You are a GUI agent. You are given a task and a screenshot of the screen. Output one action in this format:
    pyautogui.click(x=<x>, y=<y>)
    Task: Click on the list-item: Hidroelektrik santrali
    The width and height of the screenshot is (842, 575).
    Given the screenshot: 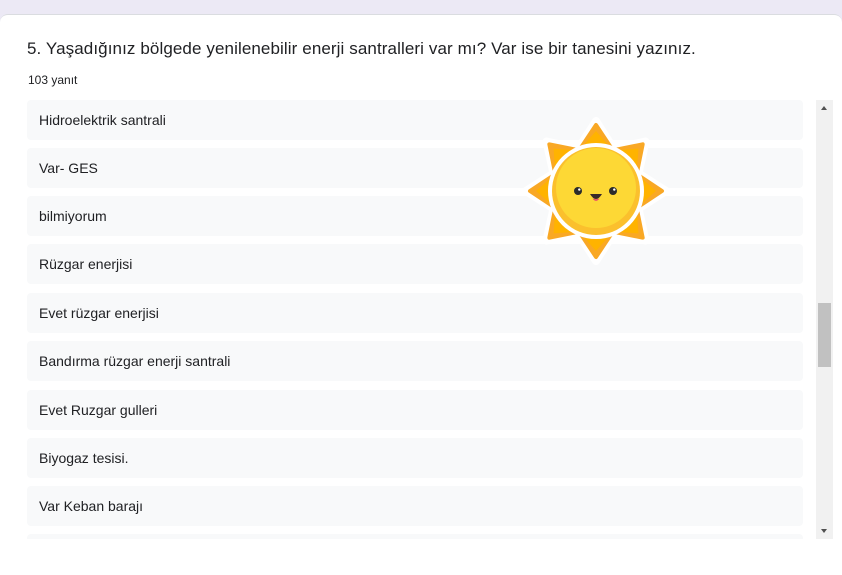 What is the action you would take?
    pyautogui.click(x=415, y=120)
    